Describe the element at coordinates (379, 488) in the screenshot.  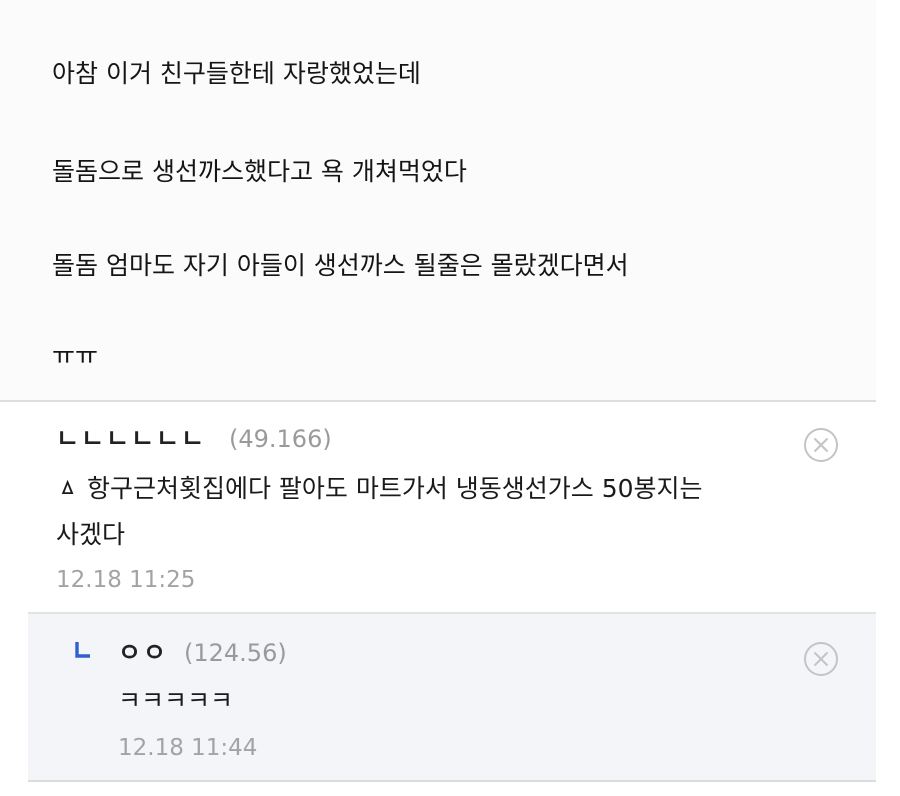
I see `comment-text-line: ㅿ 항구근처횟집에다 팔아도 마트가서 냉동생선가스 50봉지는` at that location.